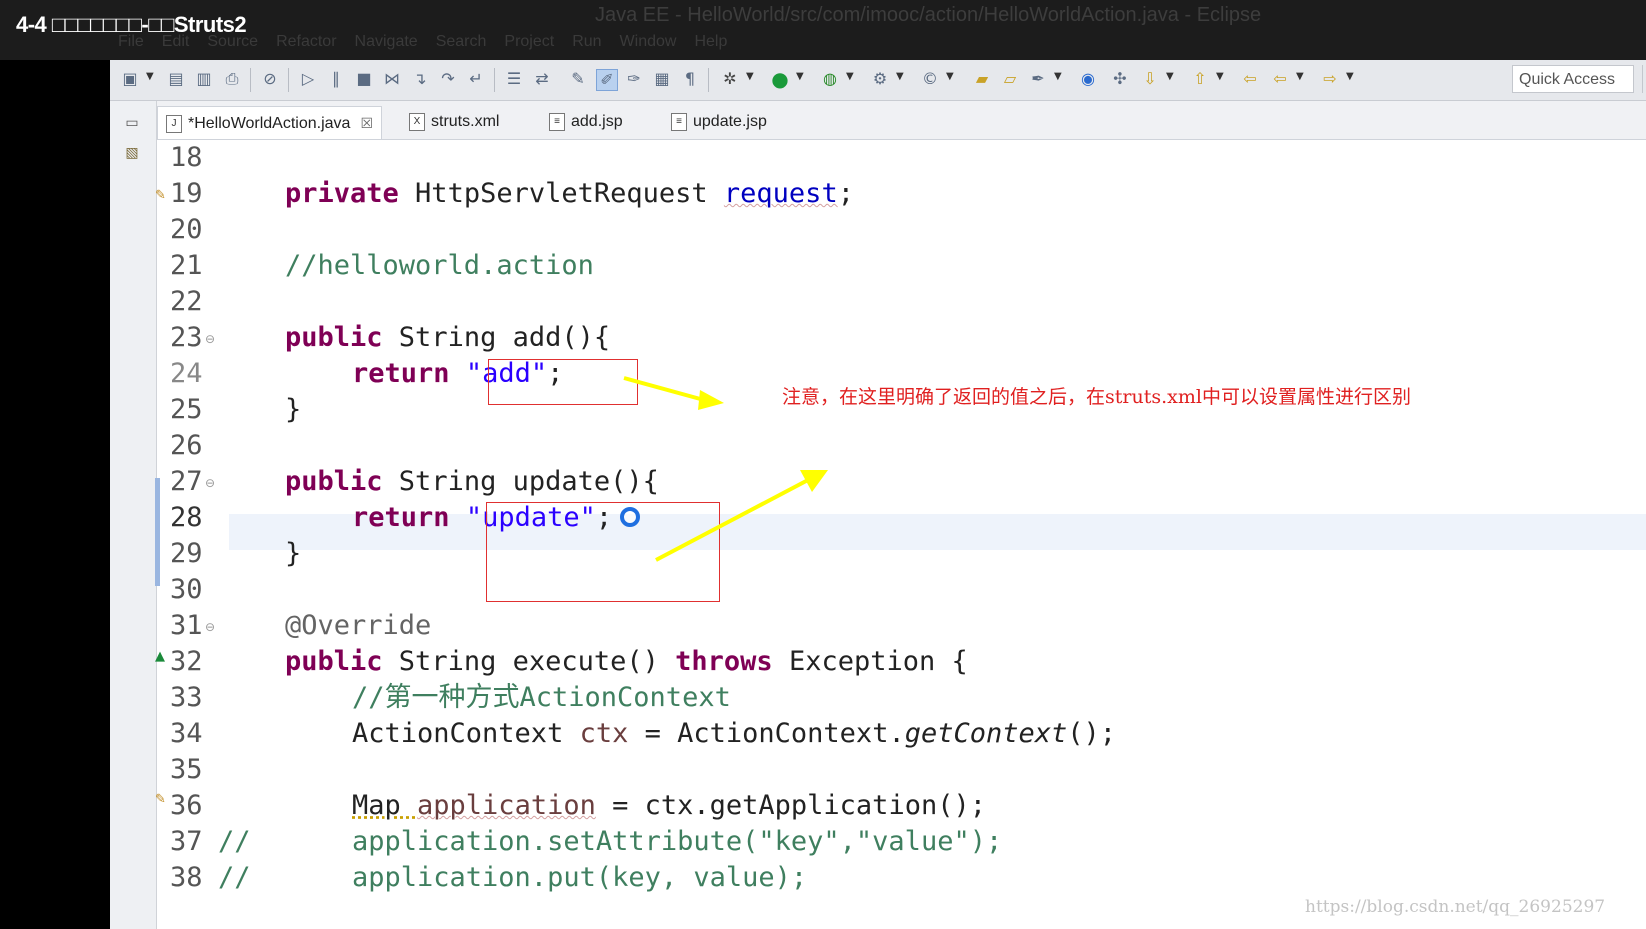 This screenshot has height=929, width=1646. What do you see at coordinates (690, 79) in the screenshot?
I see `block-selection-icon: ¶` at bounding box center [690, 79].